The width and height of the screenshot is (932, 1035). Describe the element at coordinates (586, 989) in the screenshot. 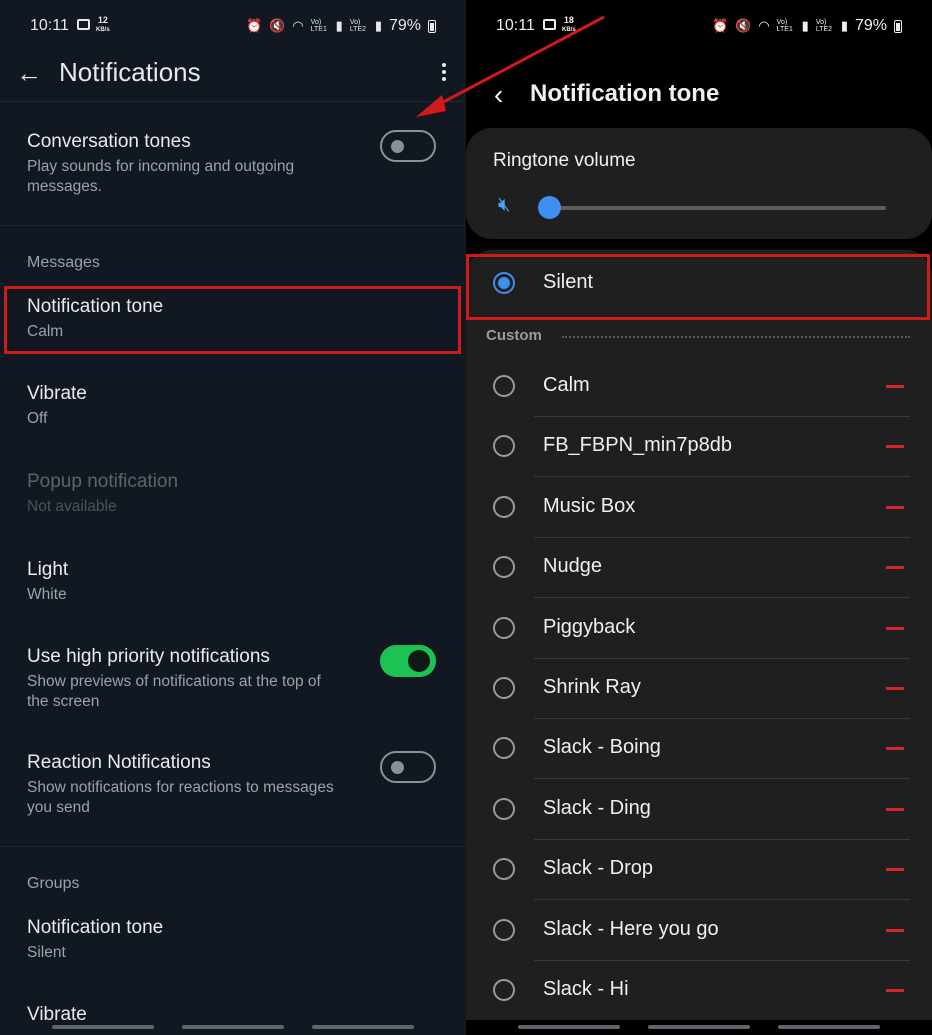

I see `tone-label: Slack - Hi` at that location.